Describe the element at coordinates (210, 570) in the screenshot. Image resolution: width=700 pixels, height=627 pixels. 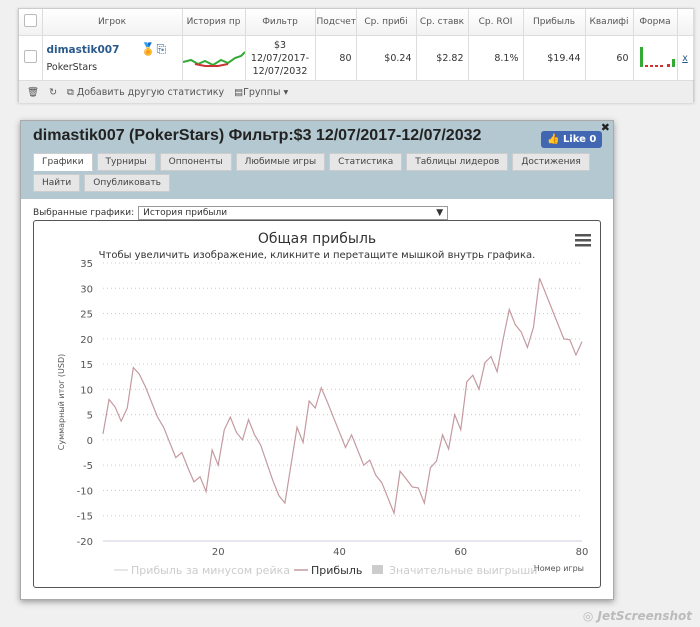
I see `legend-item: Прибыль за минусом рейка` at that location.